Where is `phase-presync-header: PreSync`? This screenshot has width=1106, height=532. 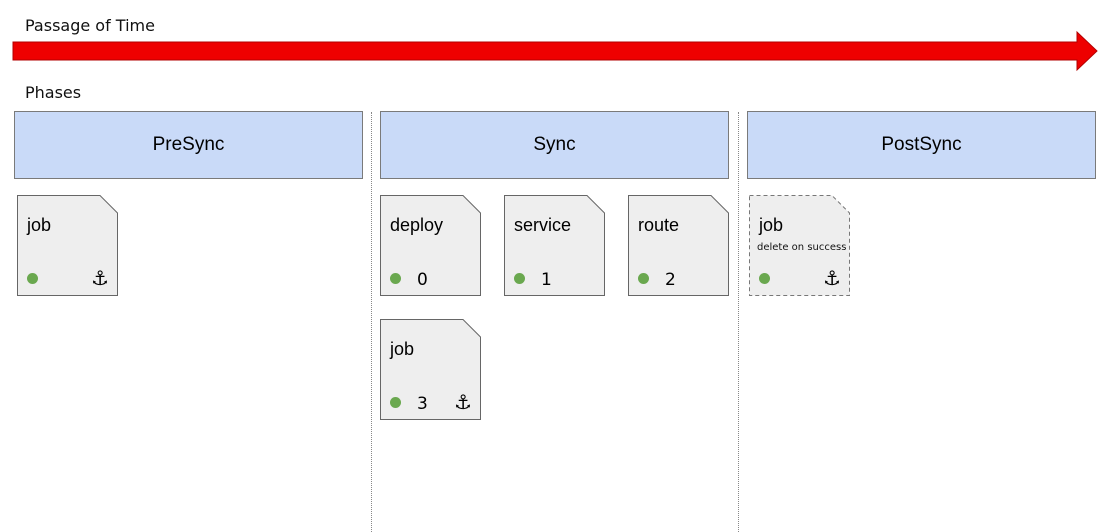
phase-presync-header: PreSync is located at coordinates (188, 145).